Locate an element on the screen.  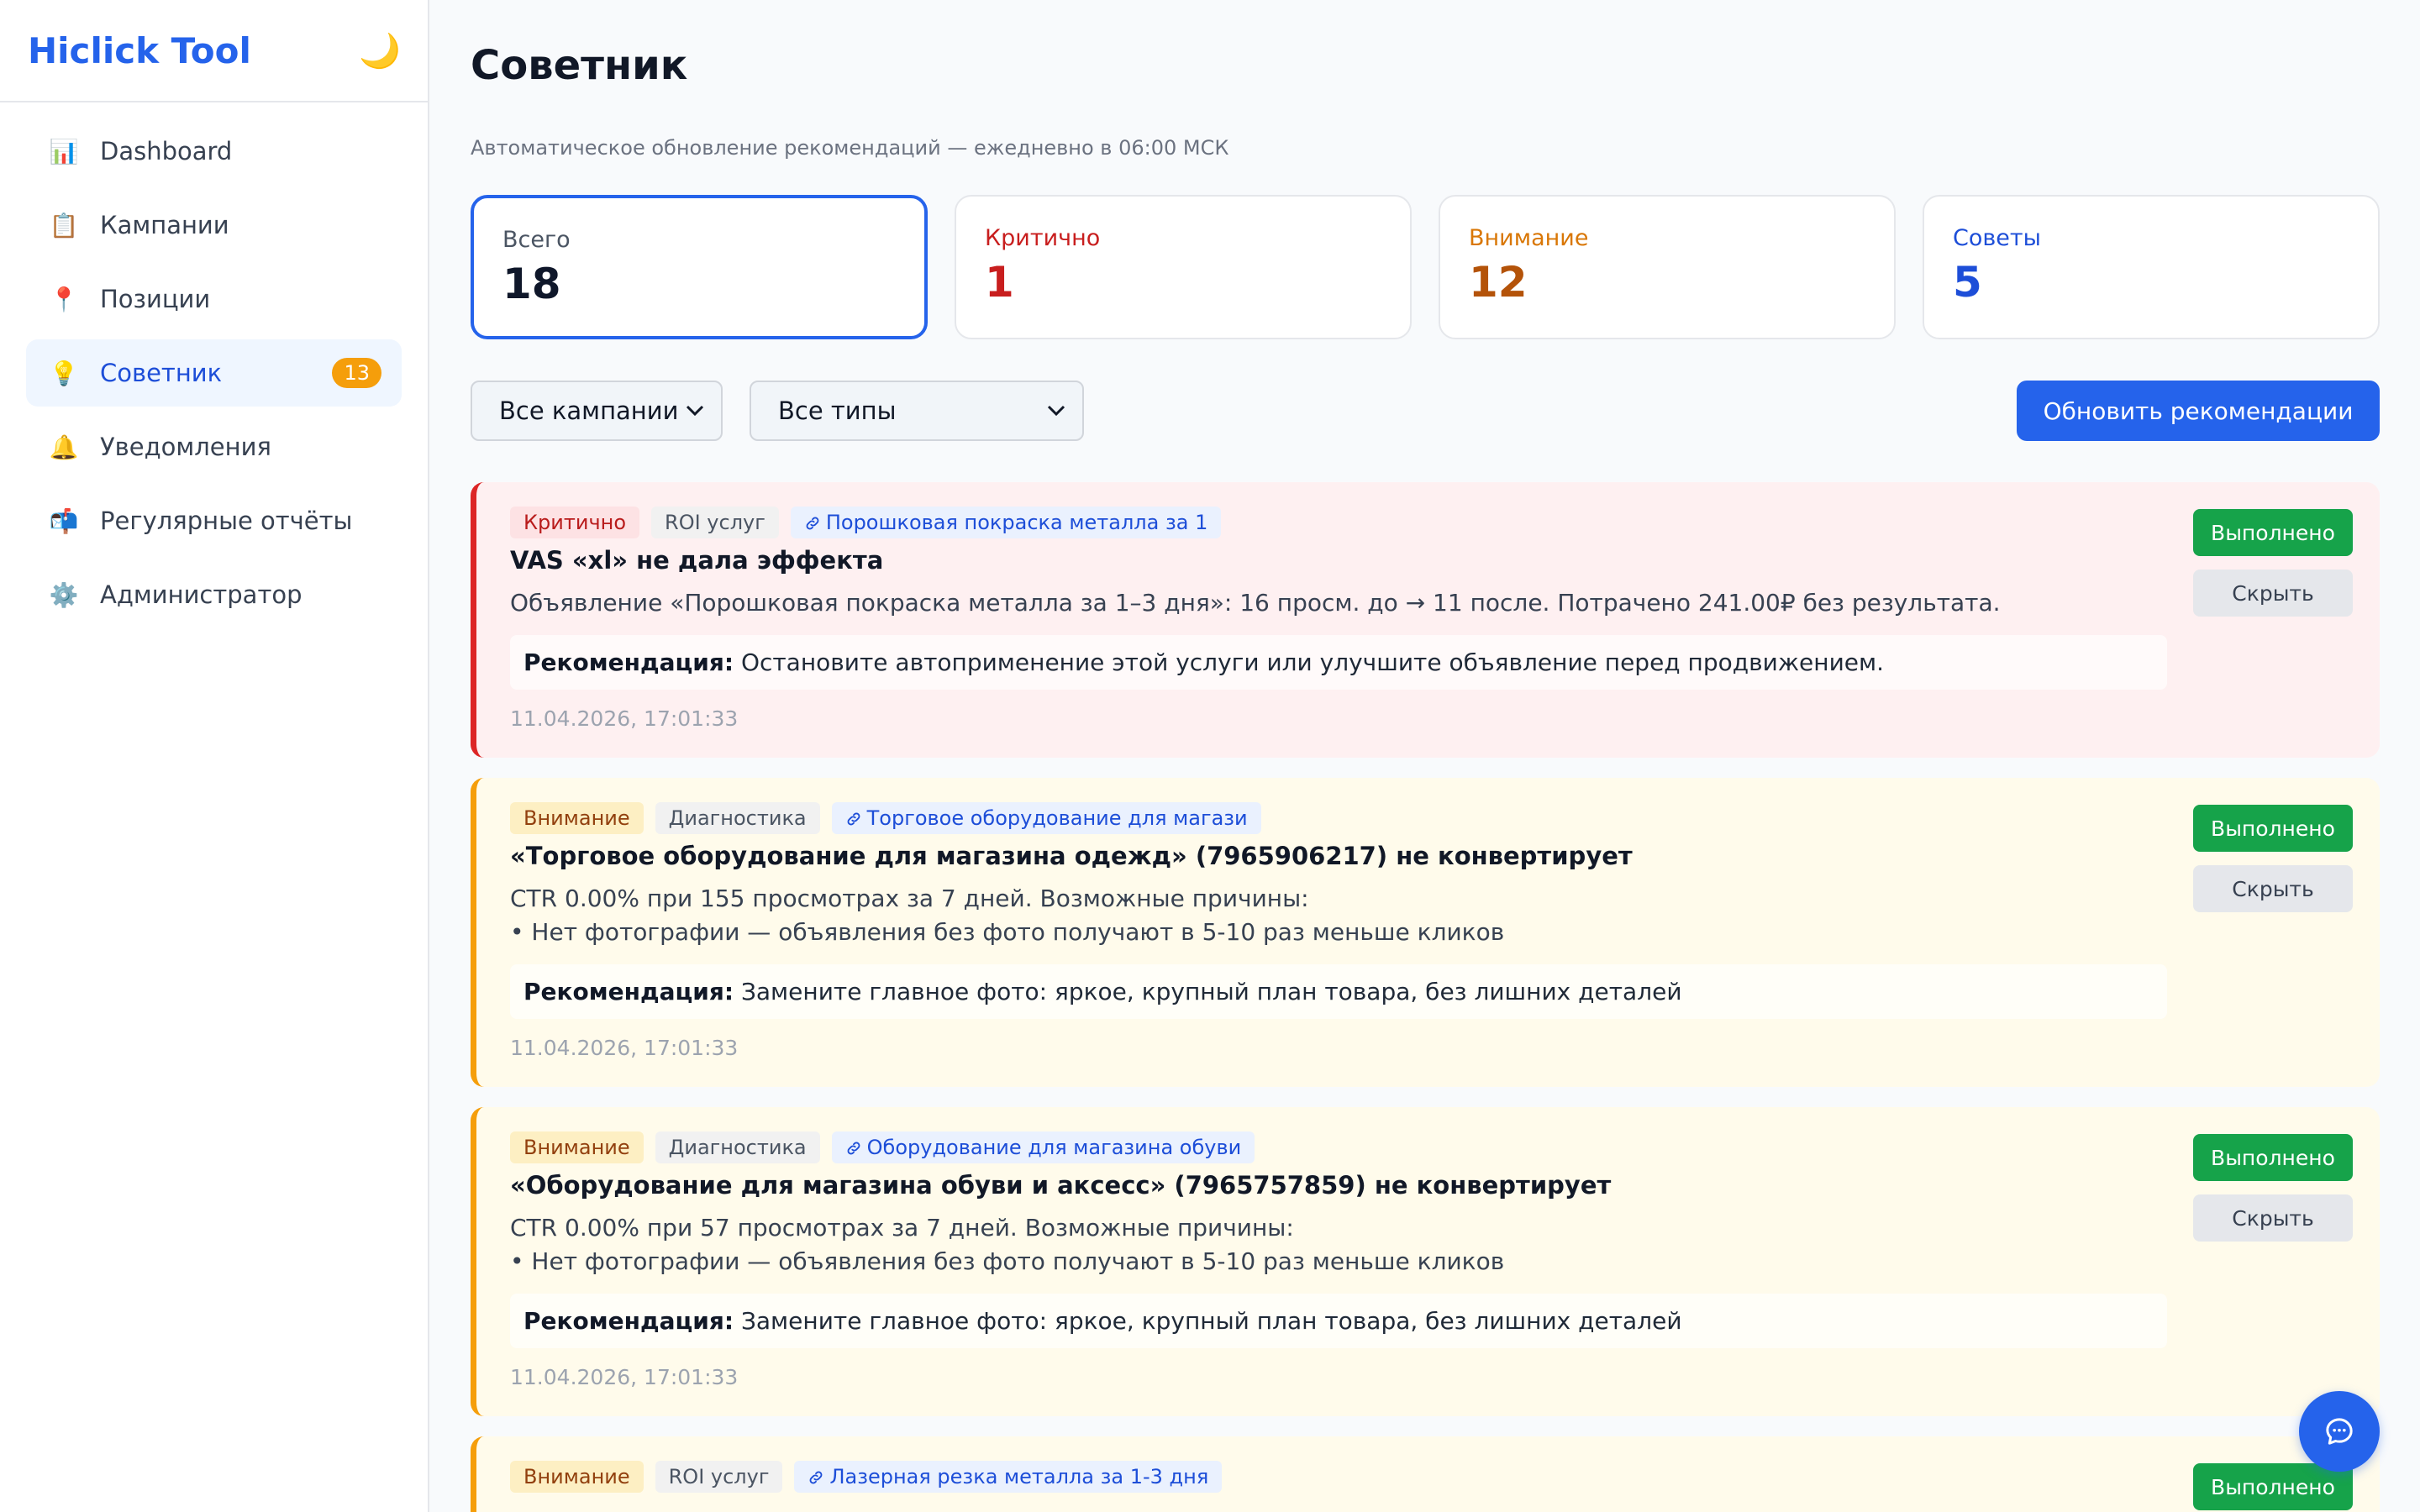
select-value: Все кампании is located at coordinates (589, 410).